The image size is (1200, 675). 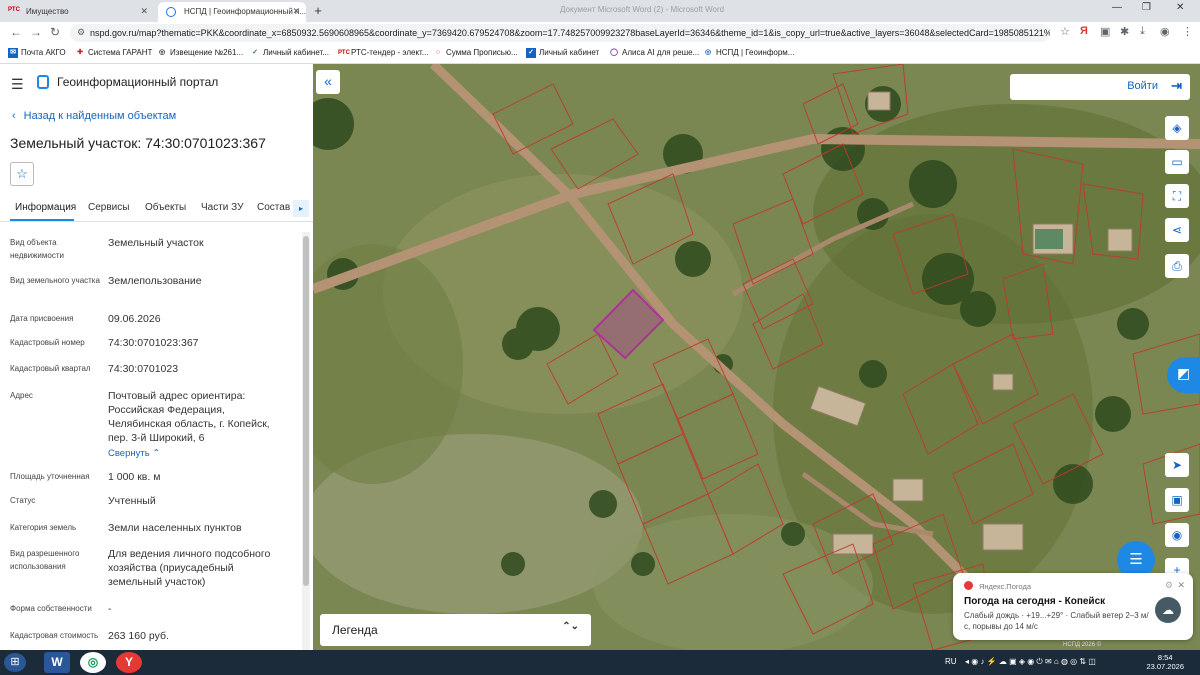 What do you see at coordinates (1165, 31) in the screenshot?
I see `profile-icon: ◉` at bounding box center [1165, 31].